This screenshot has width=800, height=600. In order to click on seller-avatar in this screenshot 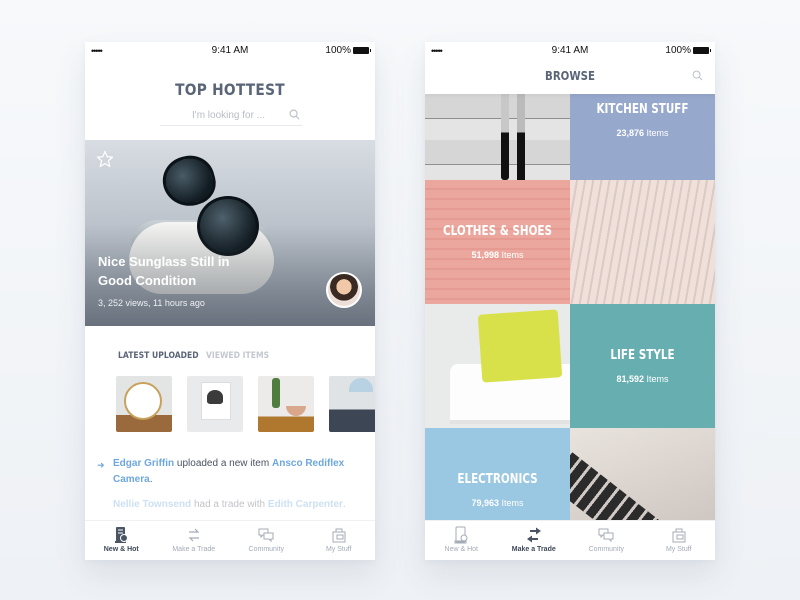, I will do `click(344, 290)`.